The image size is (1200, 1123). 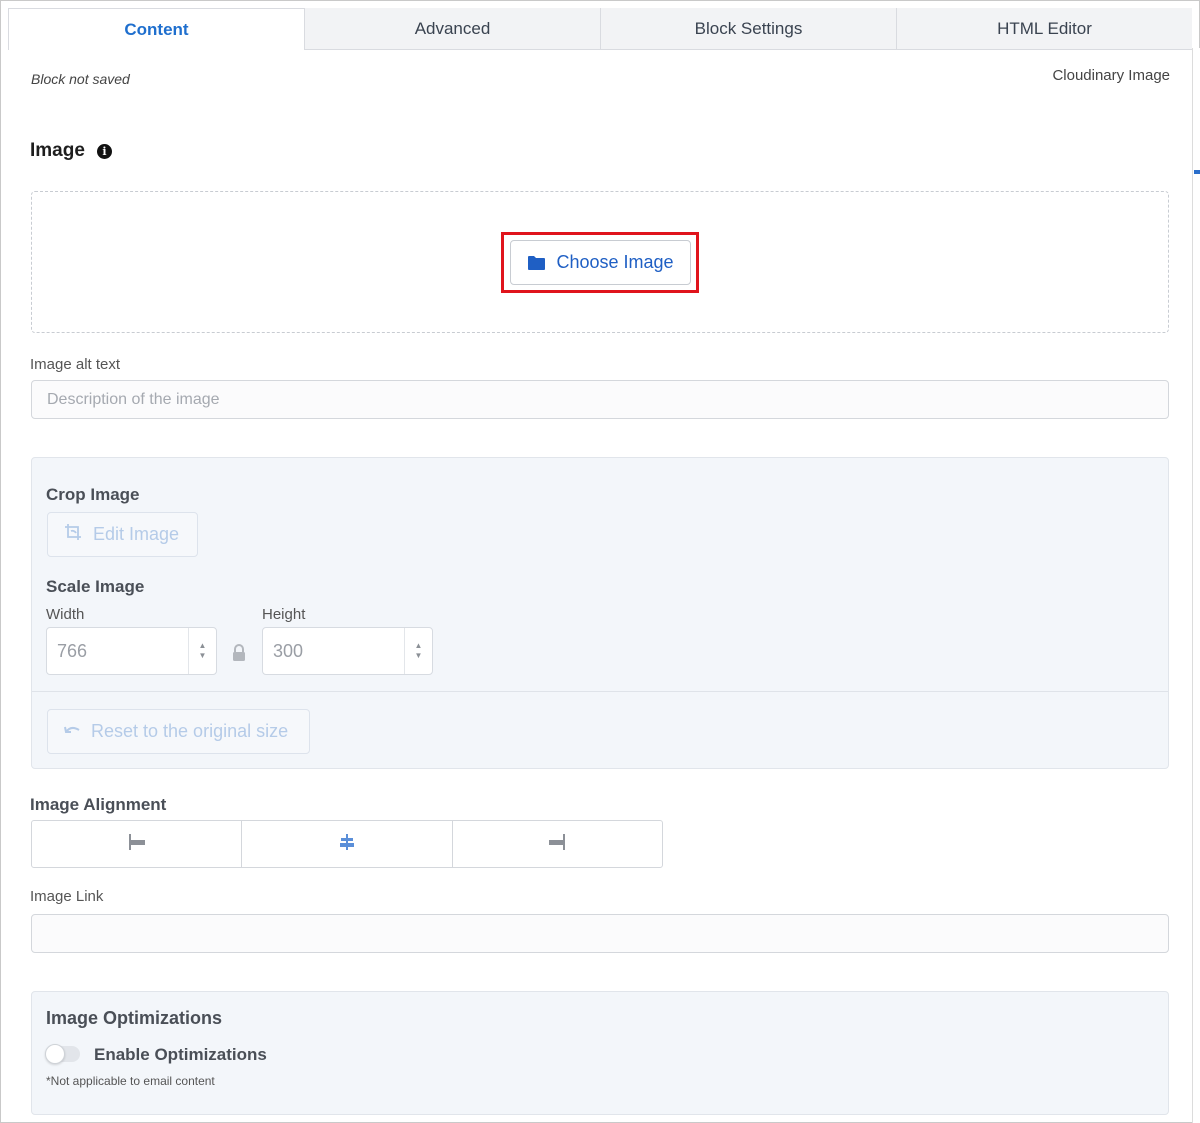 What do you see at coordinates (130, 1081) in the screenshot?
I see `optimizations-note: *Not applicable to email content` at bounding box center [130, 1081].